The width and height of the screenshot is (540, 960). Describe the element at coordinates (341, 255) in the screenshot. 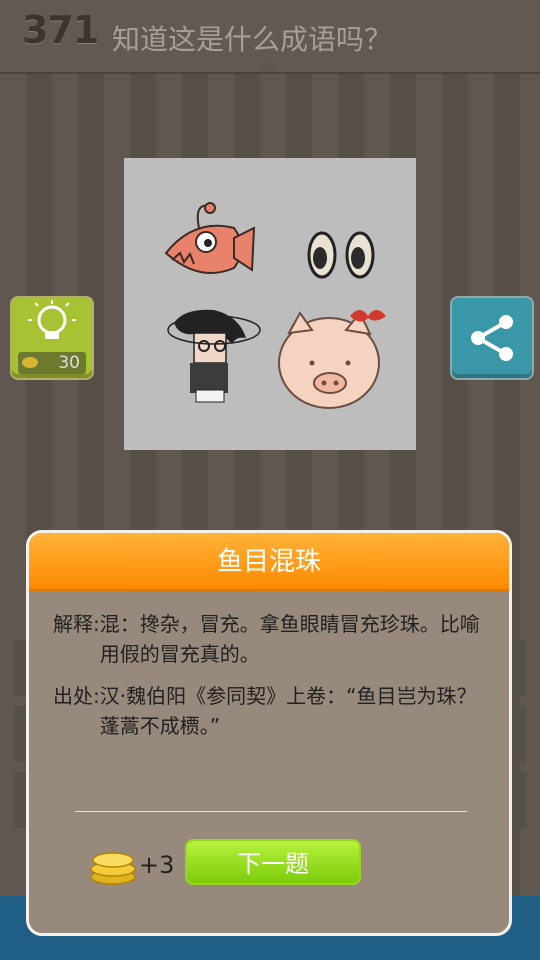

I see `eyes-drawing` at that location.